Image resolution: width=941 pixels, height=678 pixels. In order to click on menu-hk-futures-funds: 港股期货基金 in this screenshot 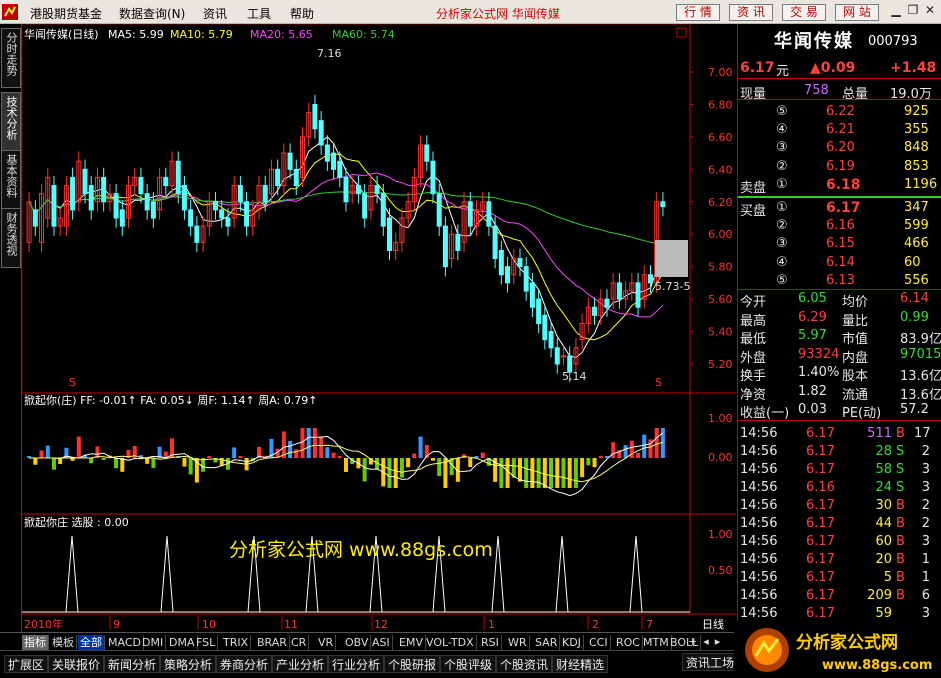, I will do `click(66, 13)`.